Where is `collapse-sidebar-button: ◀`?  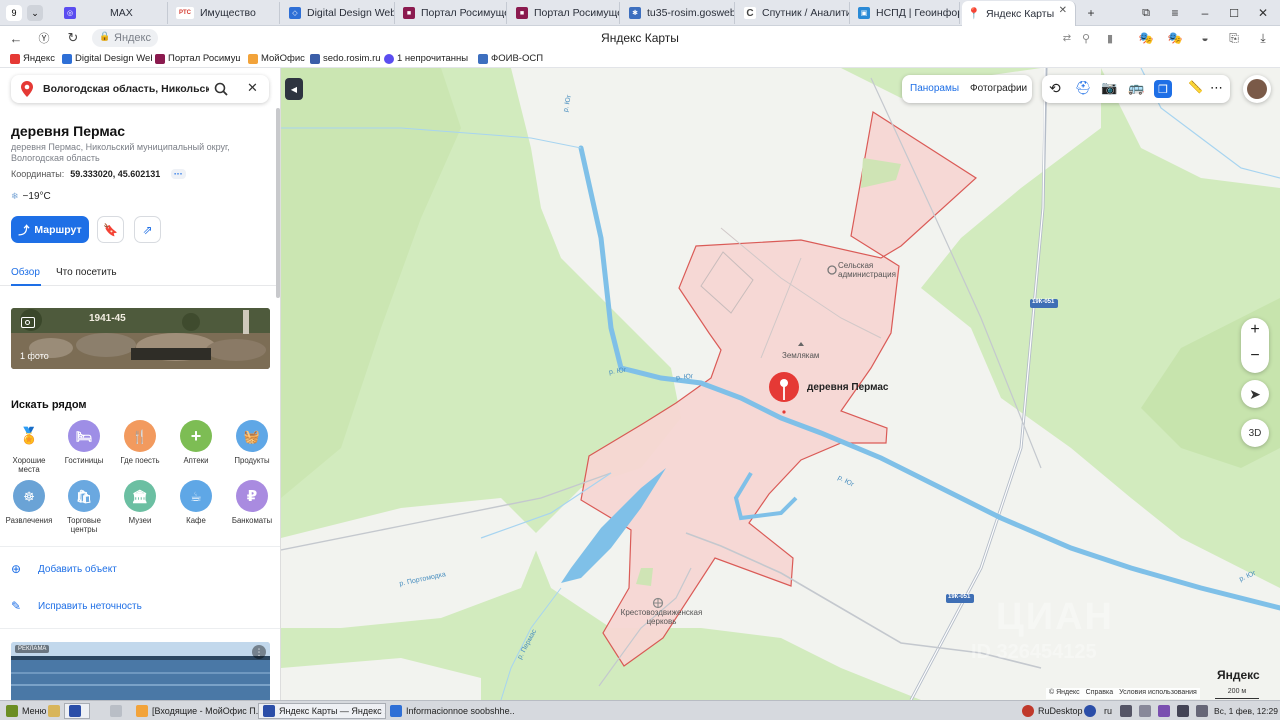
collapse-sidebar-button: ◀ is located at coordinates (294, 89).